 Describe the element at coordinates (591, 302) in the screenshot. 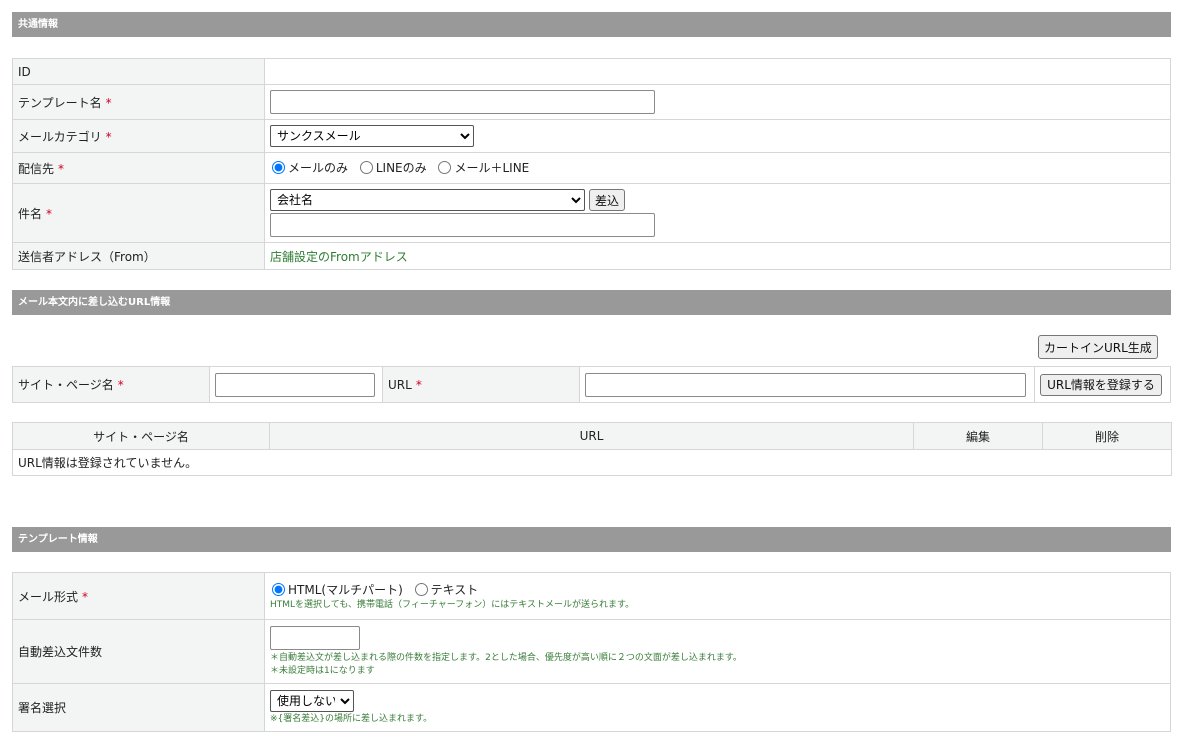

I see `section-header-url-info: メール本文内に差し込むURL情報` at that location.